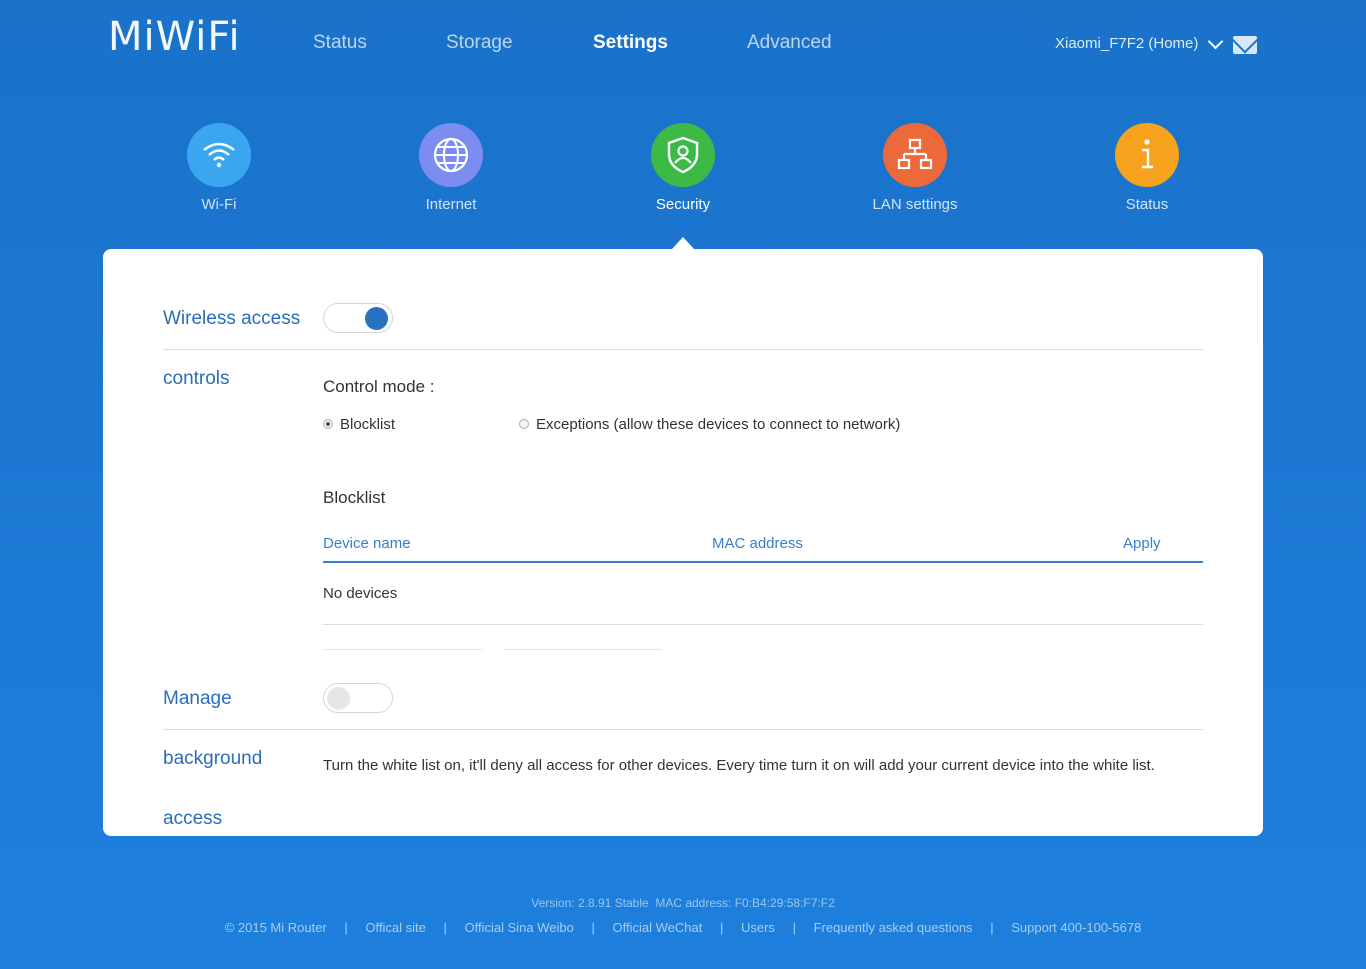  Describe the element at coordinates (630, 43) in the screenshot. I see `nav-settings: Settings` at that location.